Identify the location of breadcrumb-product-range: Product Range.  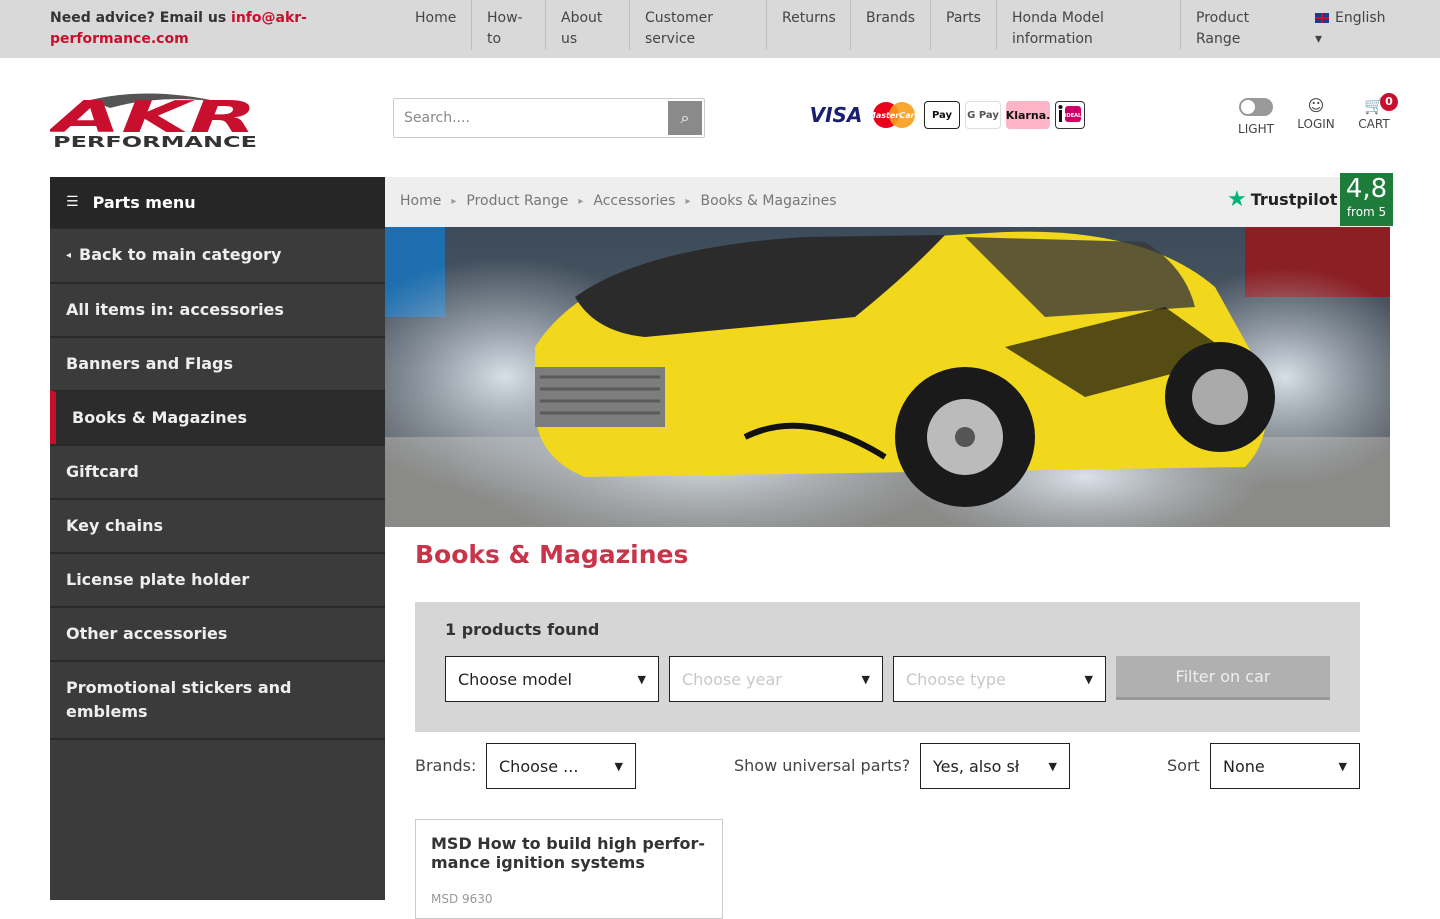
(517, 201).